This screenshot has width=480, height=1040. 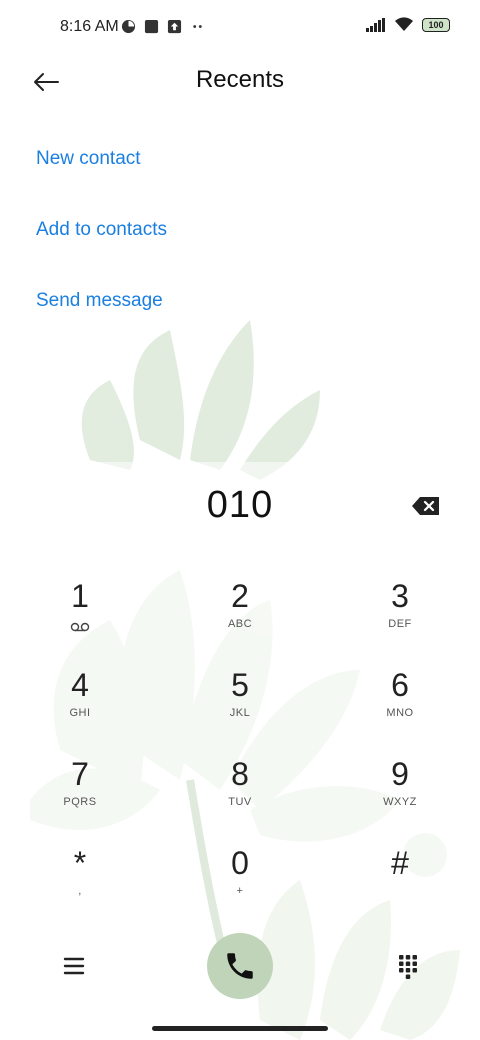 What do you see at coordinates (400, 863) in the screenshot?
I see `key-digit: #` at bounding box center [400, 863].